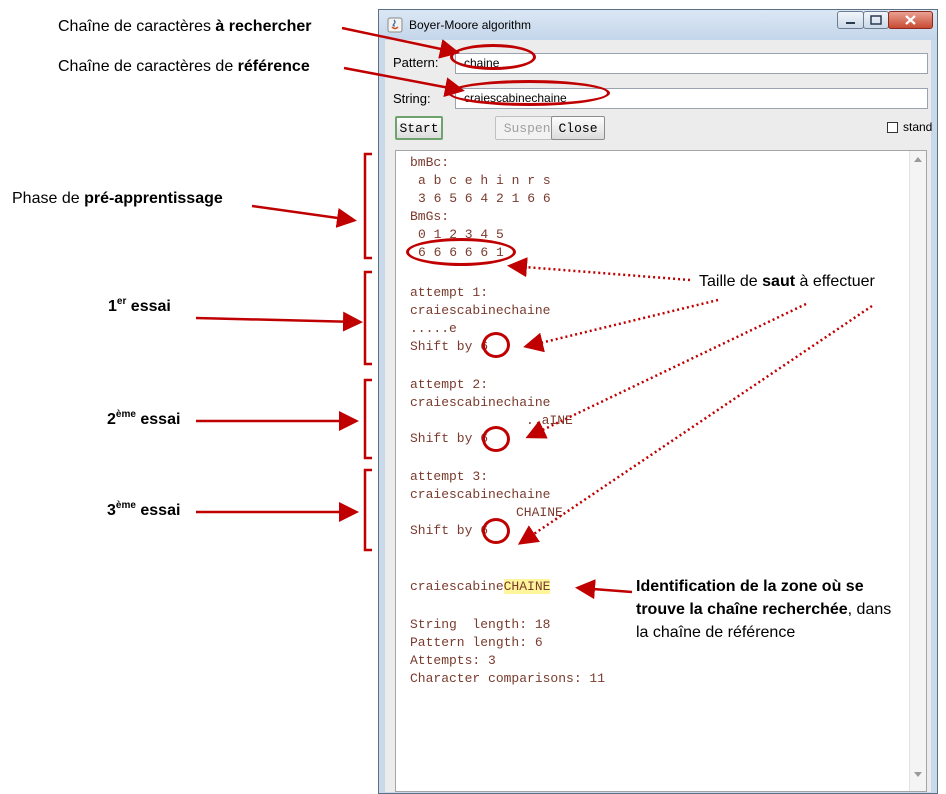  Describe the element at coordinates (367, 419) in the screenshot. I see `bracket-attempt2` at that location.